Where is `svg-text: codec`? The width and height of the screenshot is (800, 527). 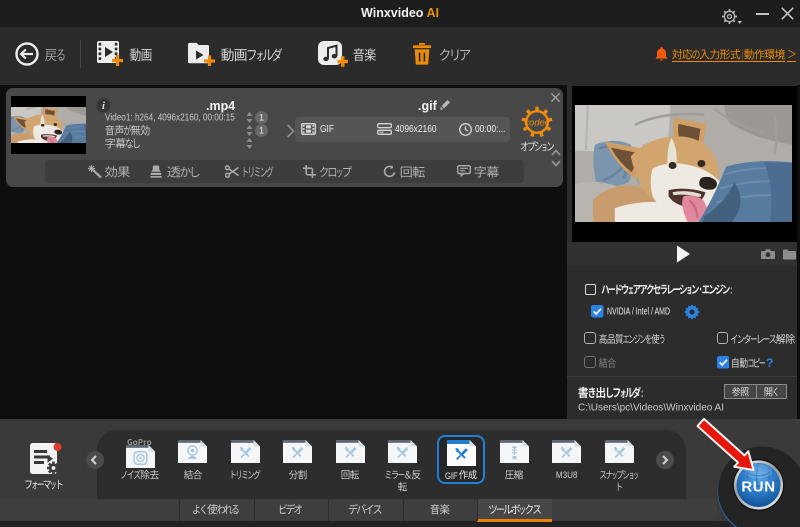 svg-text: codec is located at coordinates (537, 123).